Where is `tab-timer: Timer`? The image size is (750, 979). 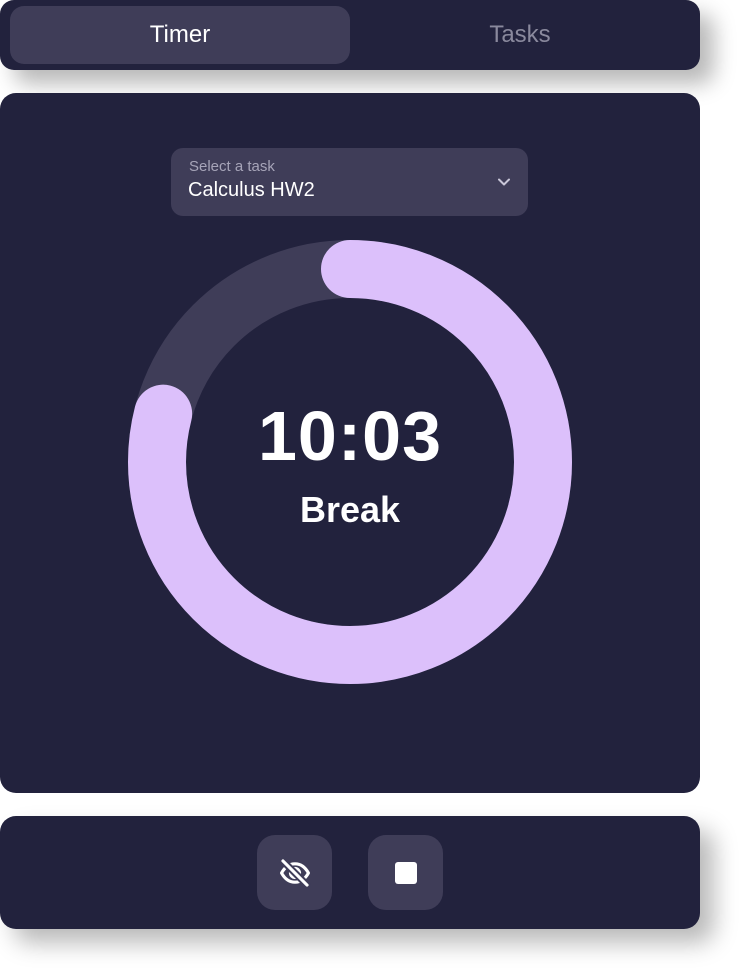 tab-timer: Timer is located at coordinates (180, 35).